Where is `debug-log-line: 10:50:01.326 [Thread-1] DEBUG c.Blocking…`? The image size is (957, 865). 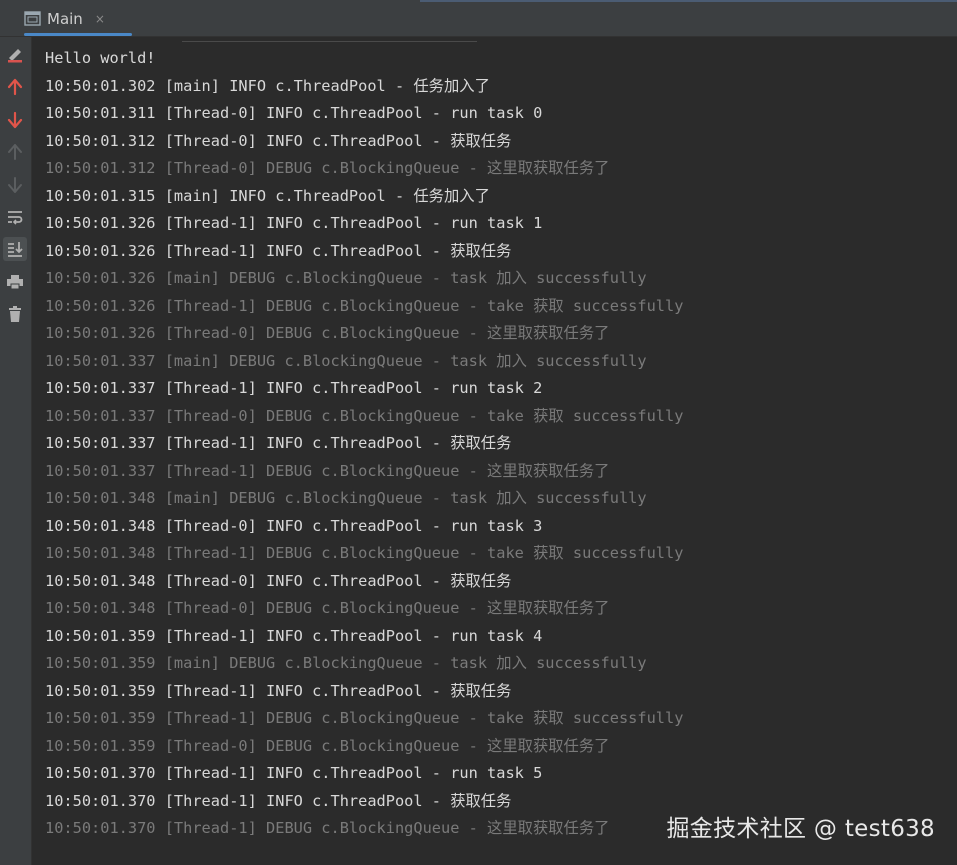
debug-log-line: 10:50:01.326 [Thread-1] DEBUG c.Blocking… is located at coordinates (364, 305).